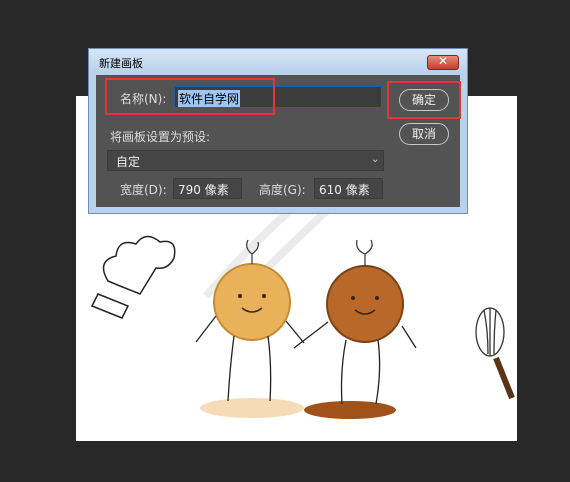 Image resolution: width=570 pixels, height=482 pixels. I want to click on chevron-down-icon: ⌄, so click(375, 159).